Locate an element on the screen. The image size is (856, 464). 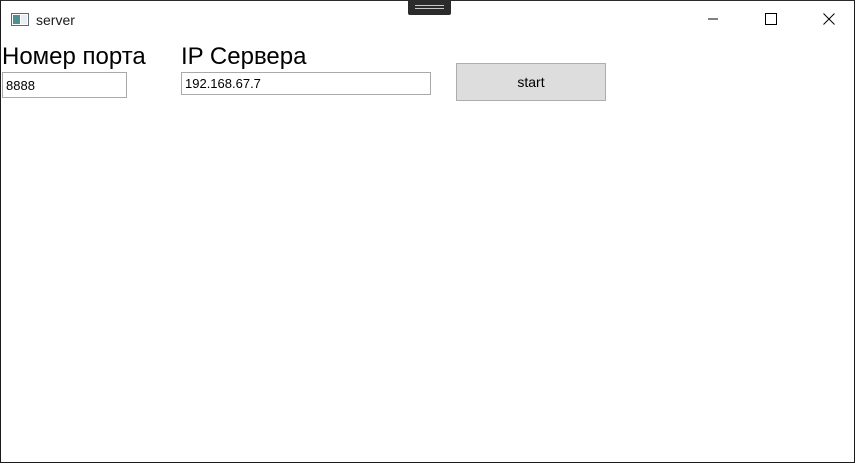
close-icon is located at coordinates (829, 19).